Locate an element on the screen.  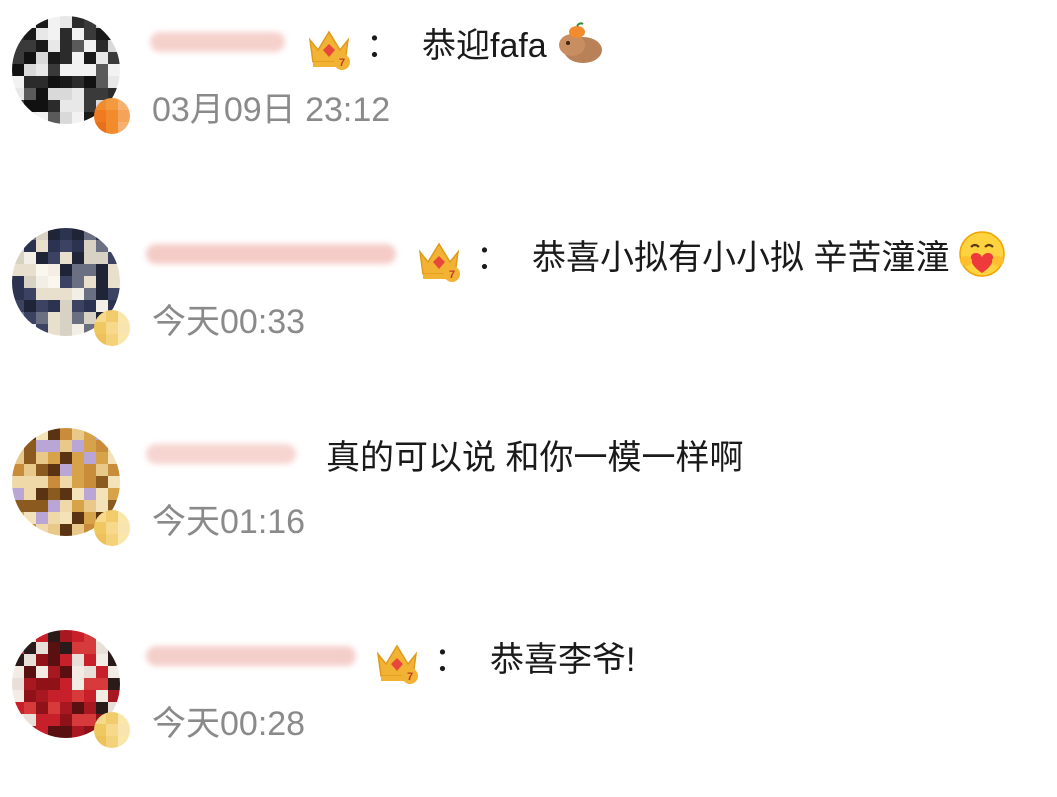
comment-text-row: ： 恭喜小拟有小小拟 辛苦潼潼 is located at coordinates (741, 254).